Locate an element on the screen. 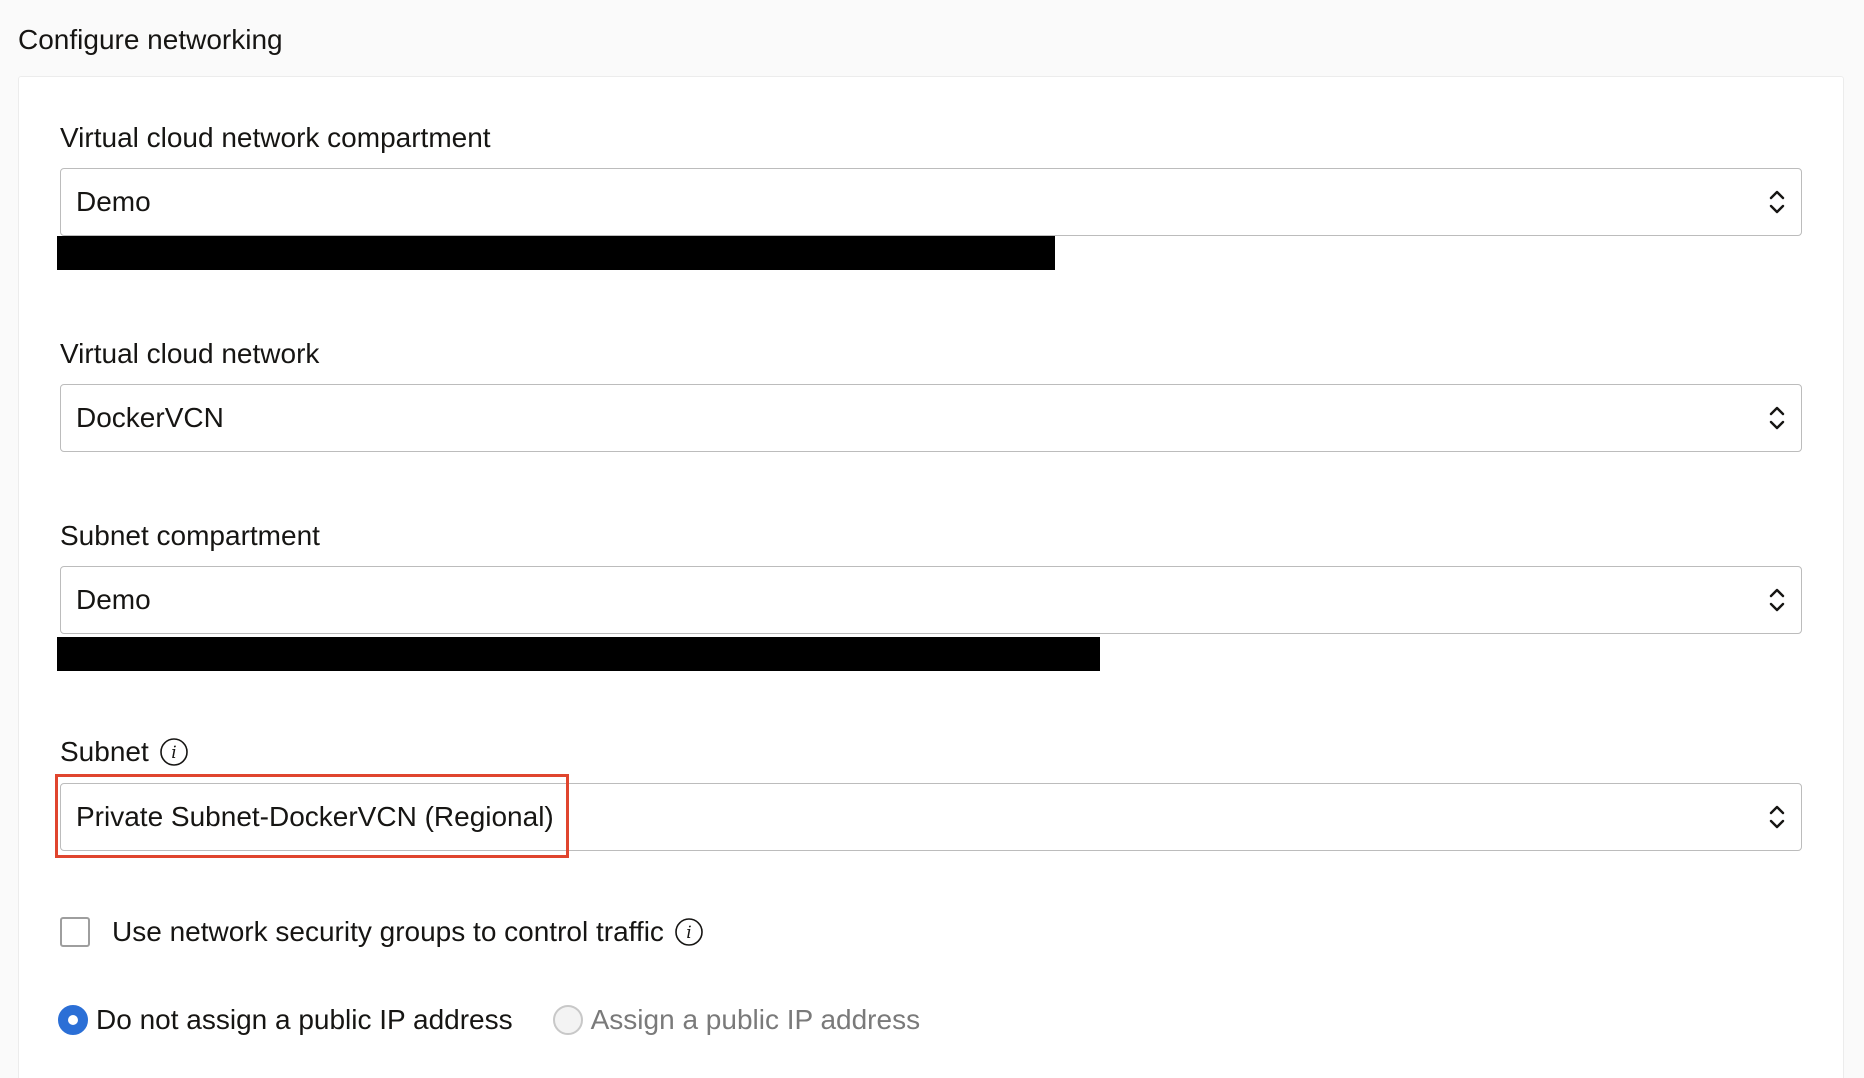 The image size is (1864, 1078). vcn-label-text: Virtual cloud network is located at coordinates (190, 353).